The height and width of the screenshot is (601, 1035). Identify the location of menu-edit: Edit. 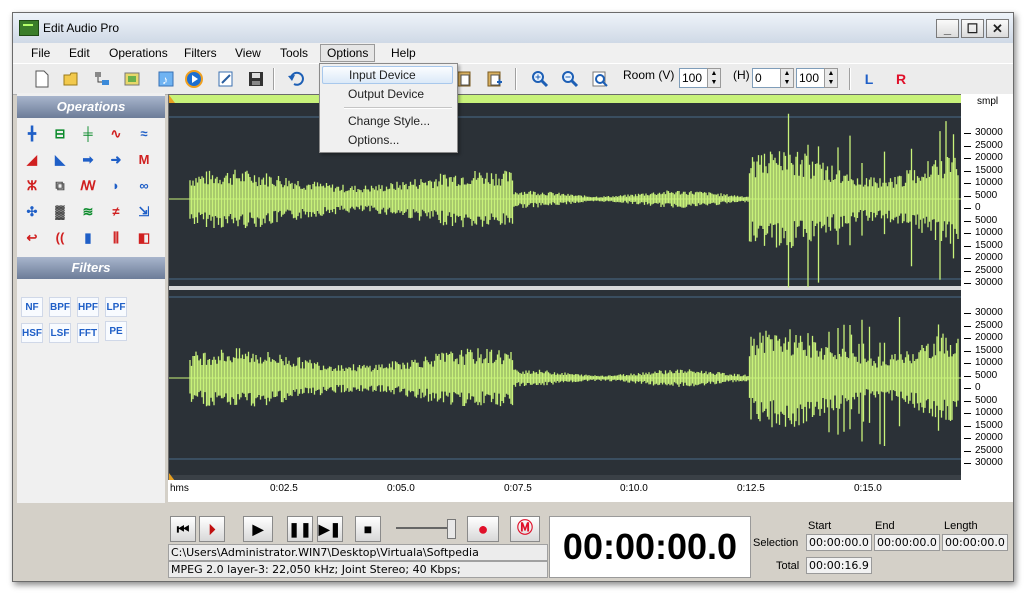
(79, 53).